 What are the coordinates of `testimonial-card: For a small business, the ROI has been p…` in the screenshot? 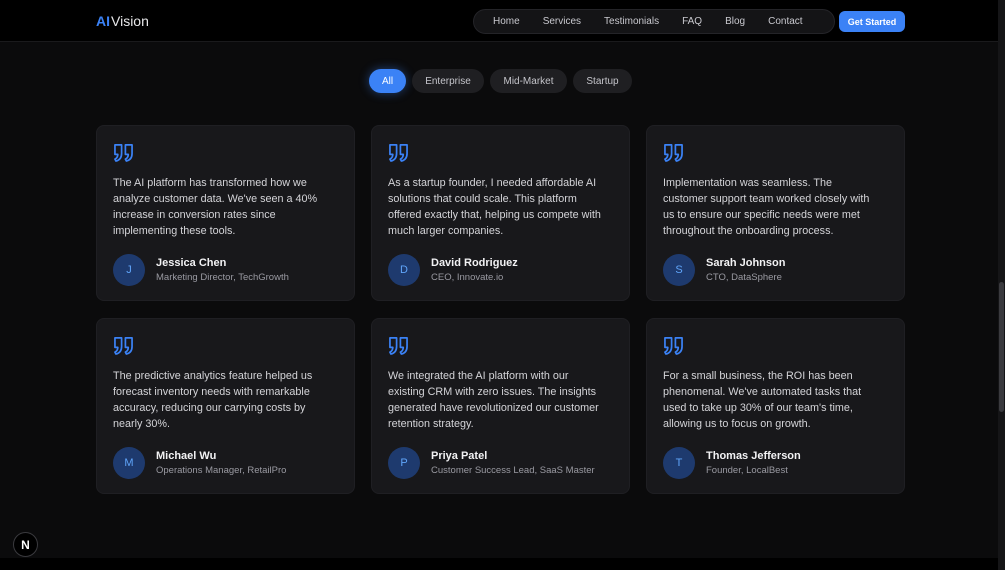 It's located at (775, 406).